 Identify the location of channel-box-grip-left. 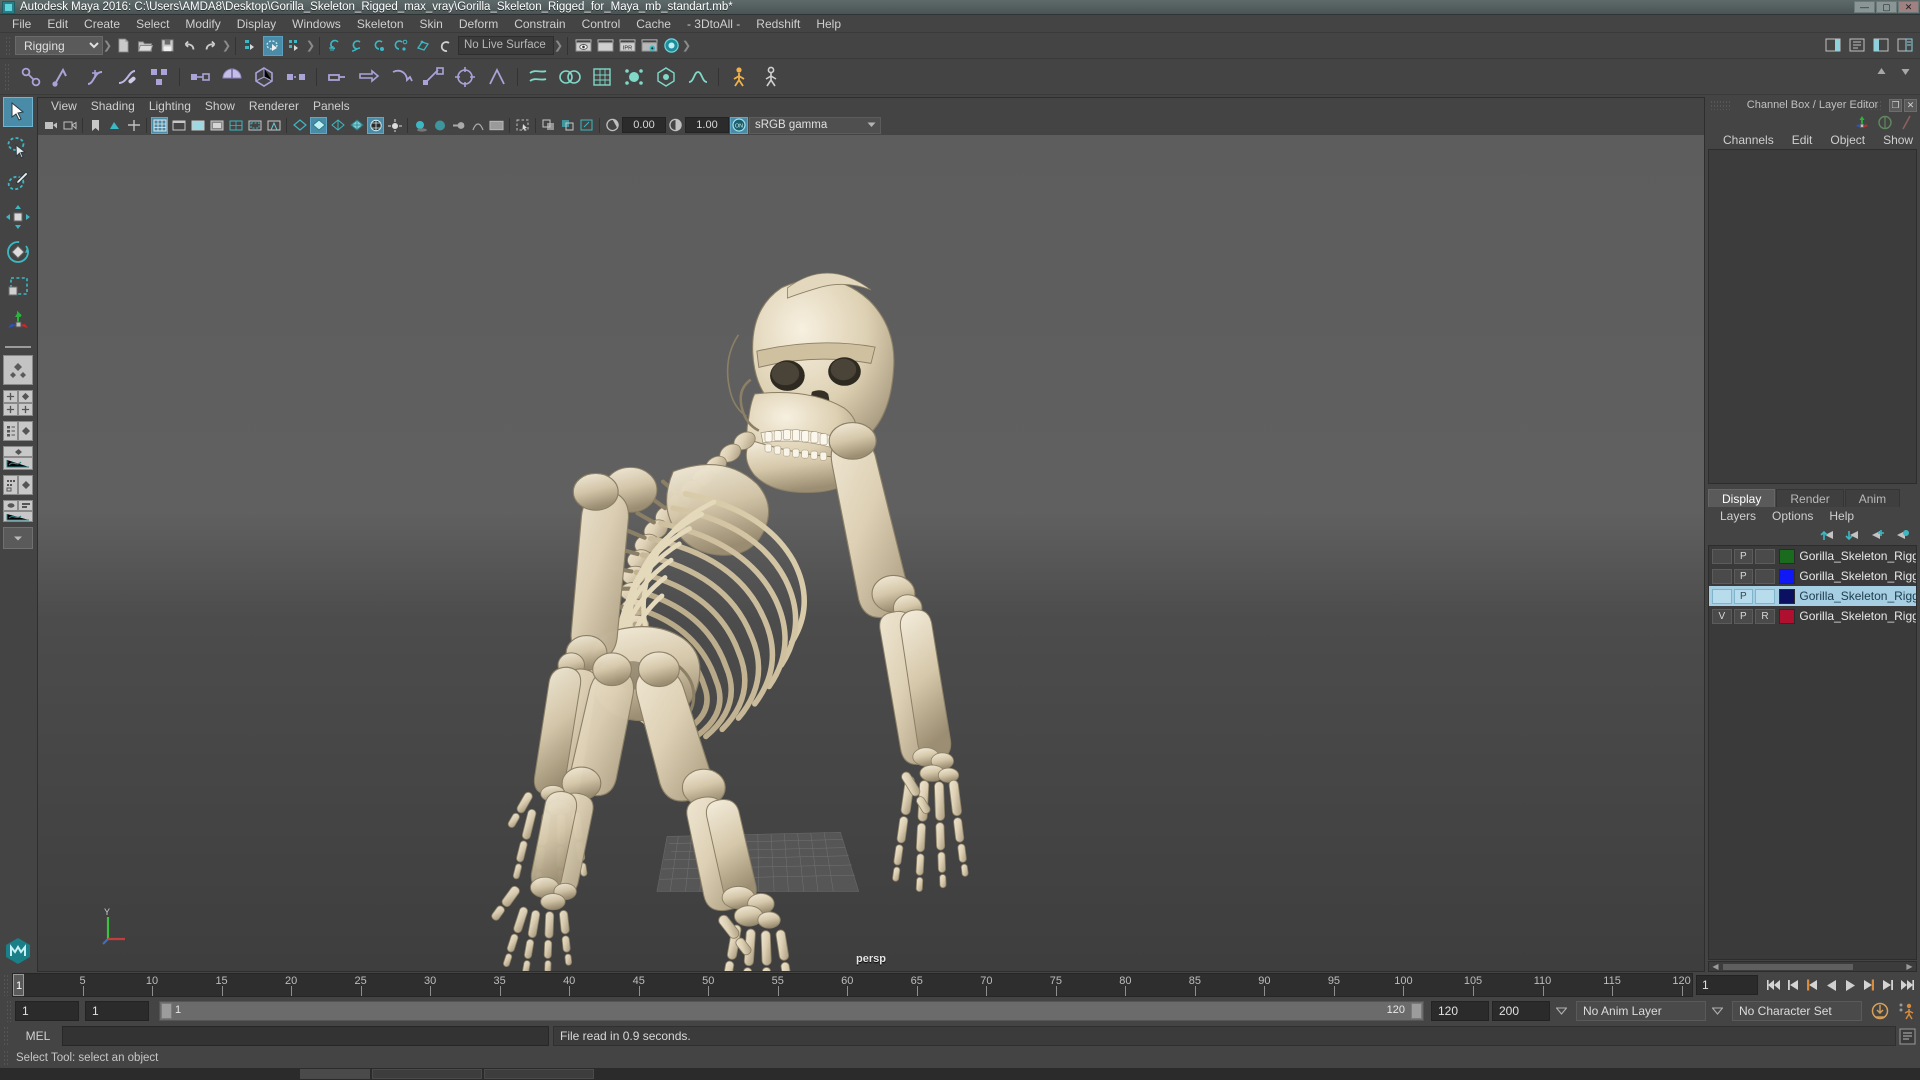
(1721, 105).